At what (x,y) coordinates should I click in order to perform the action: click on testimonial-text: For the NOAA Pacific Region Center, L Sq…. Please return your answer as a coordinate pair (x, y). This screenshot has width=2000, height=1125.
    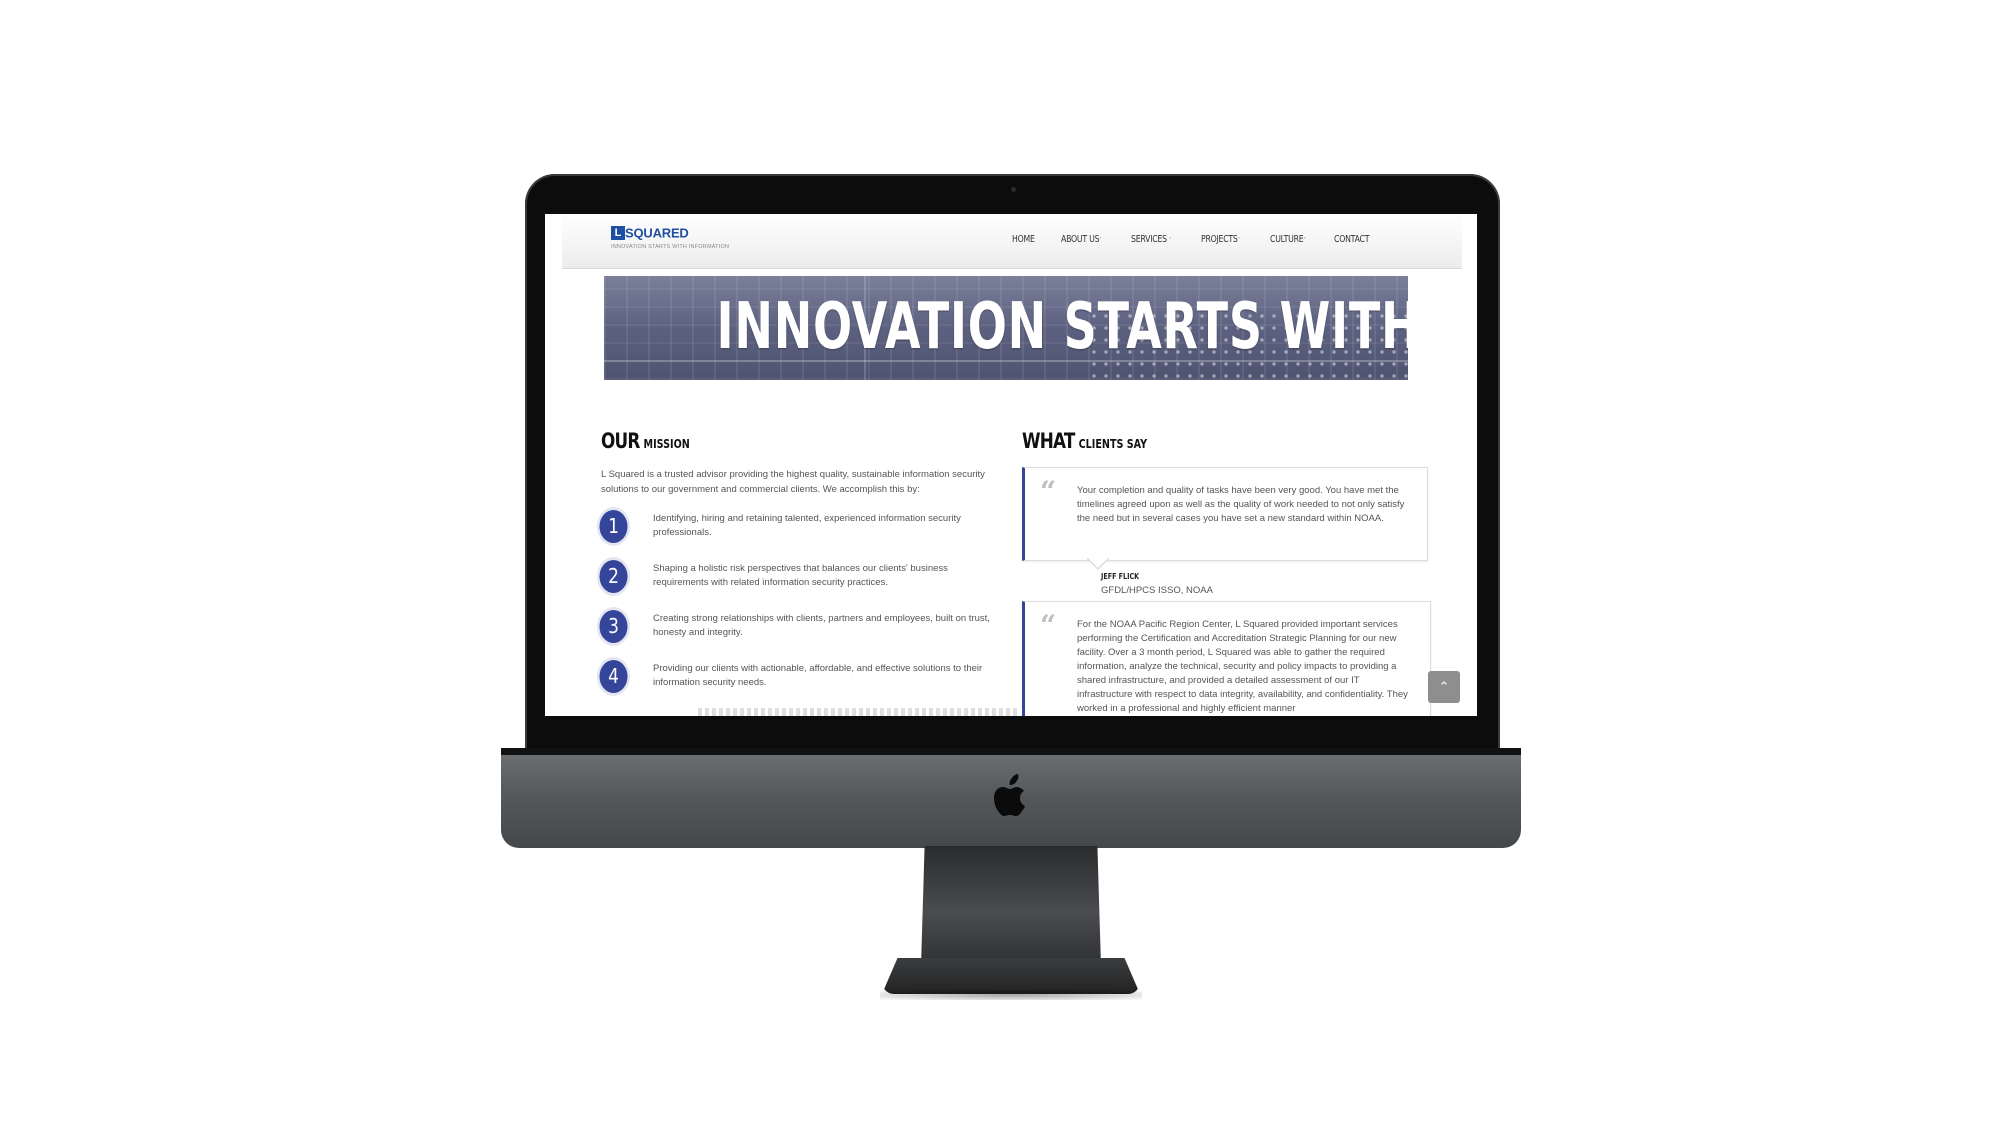
    Looking at the image, I should click on (1242, 666).